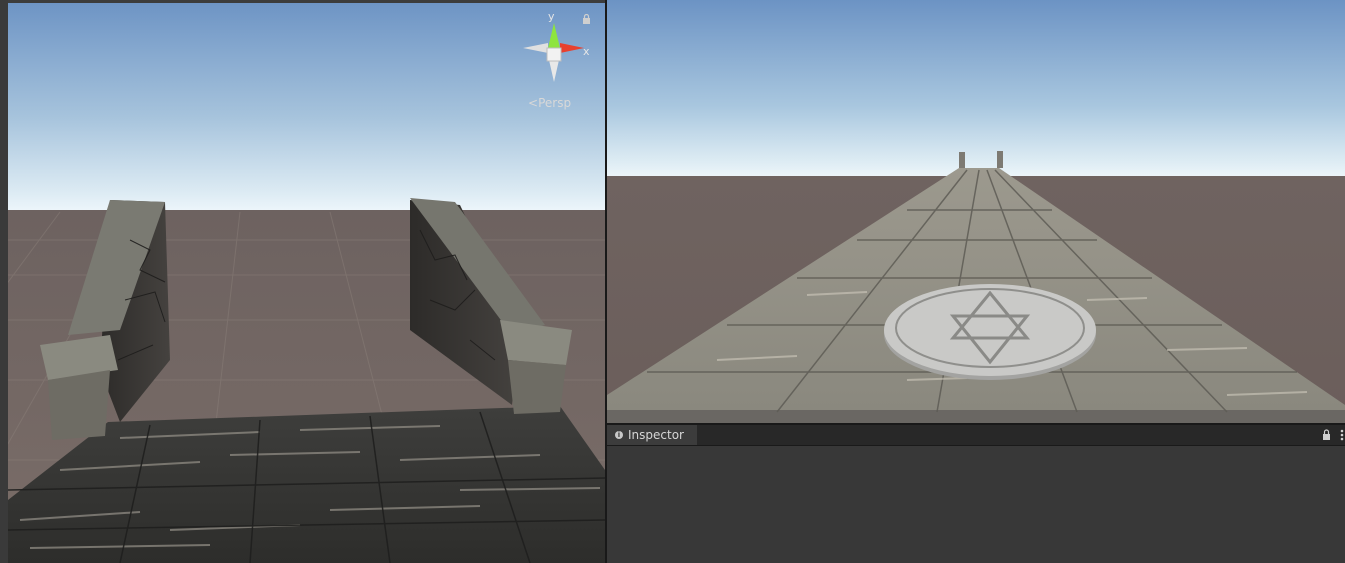 This screenshot has width=1345, height=563. I want to click on gizmo-neg-y-axis, so click(554, 71).